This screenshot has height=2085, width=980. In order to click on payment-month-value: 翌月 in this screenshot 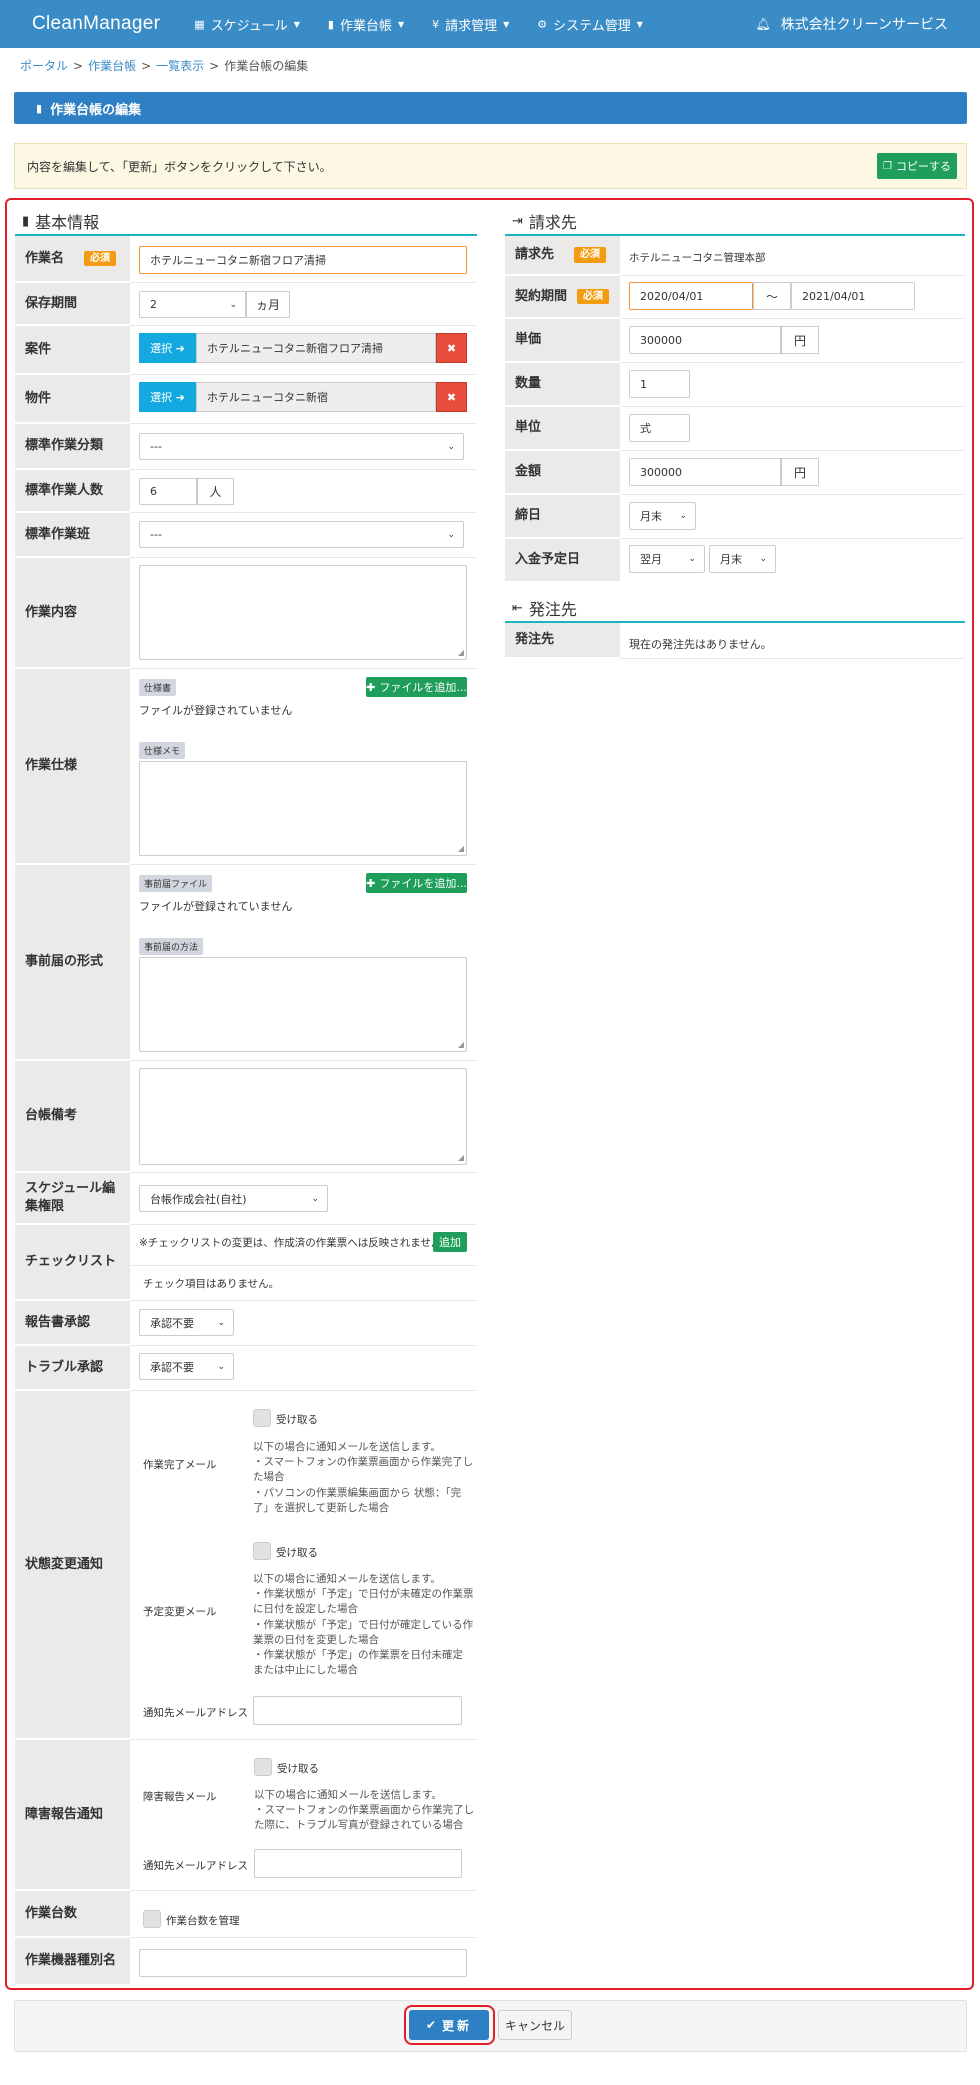, I will do `click(651, 559)`.